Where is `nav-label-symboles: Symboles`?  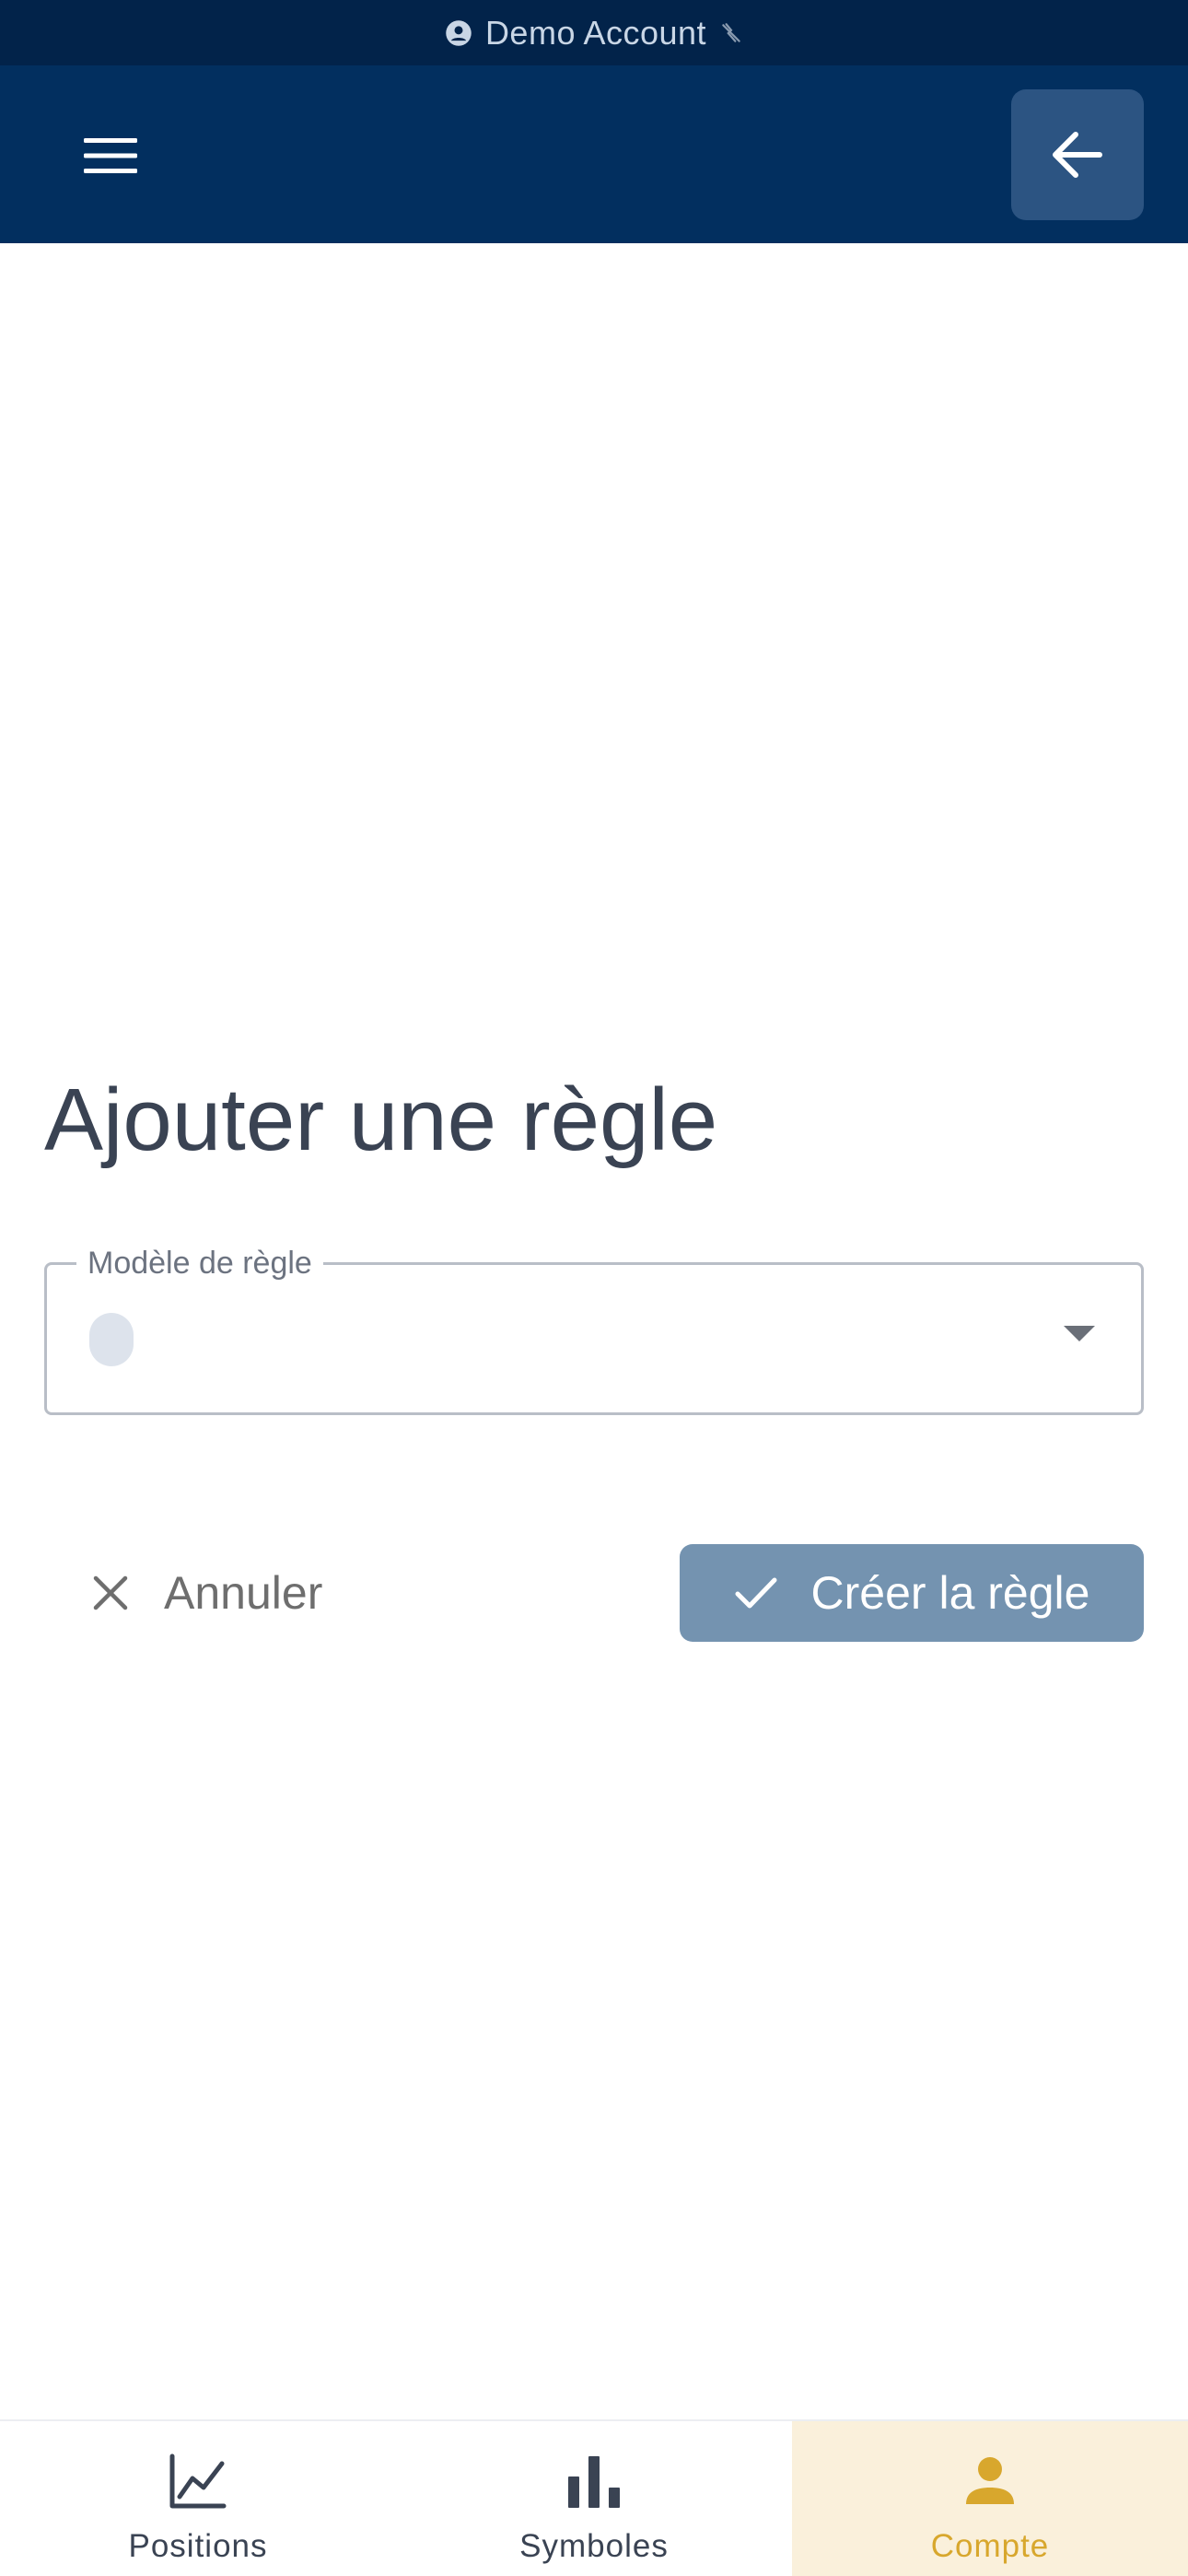 nav-label-symboles: Symboles is located at coordinates (594, 2546).